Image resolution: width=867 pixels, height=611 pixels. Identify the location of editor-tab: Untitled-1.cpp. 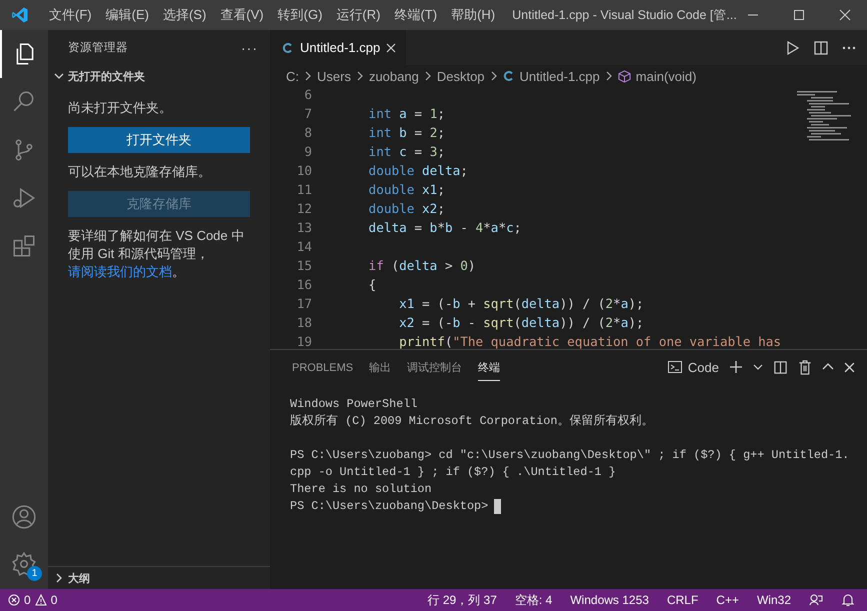
(338, 47).